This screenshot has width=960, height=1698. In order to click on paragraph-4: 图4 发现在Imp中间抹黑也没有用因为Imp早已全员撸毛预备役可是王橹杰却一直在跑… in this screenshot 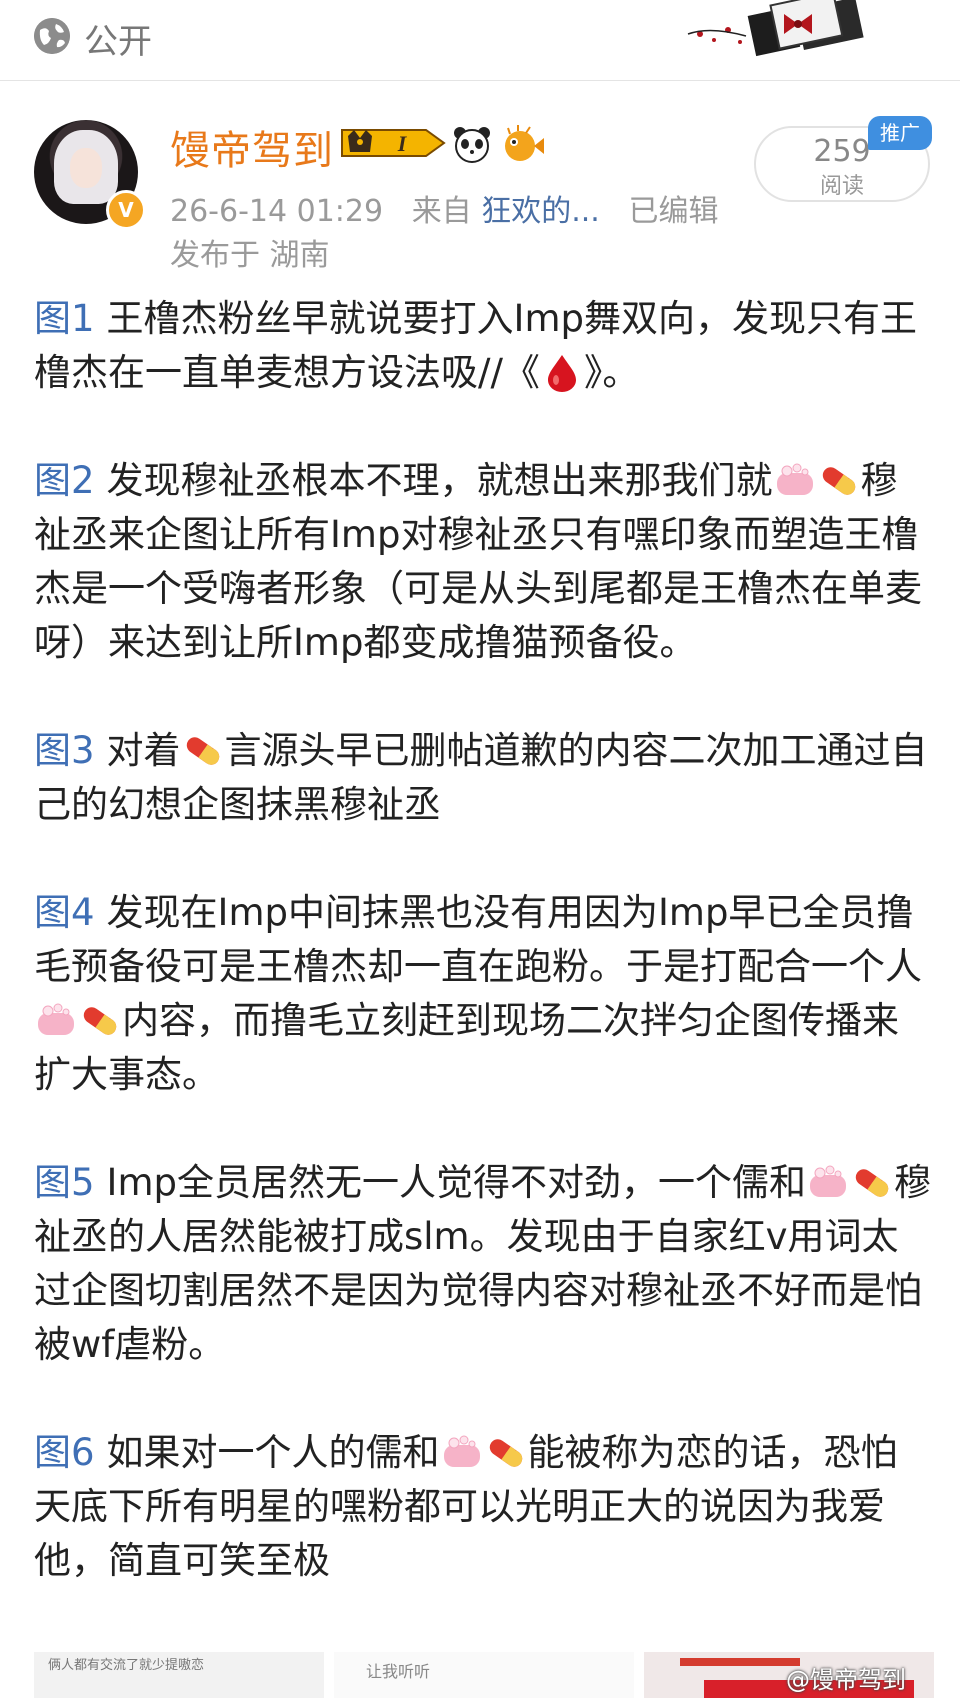, I will do `click(478, 993)`.